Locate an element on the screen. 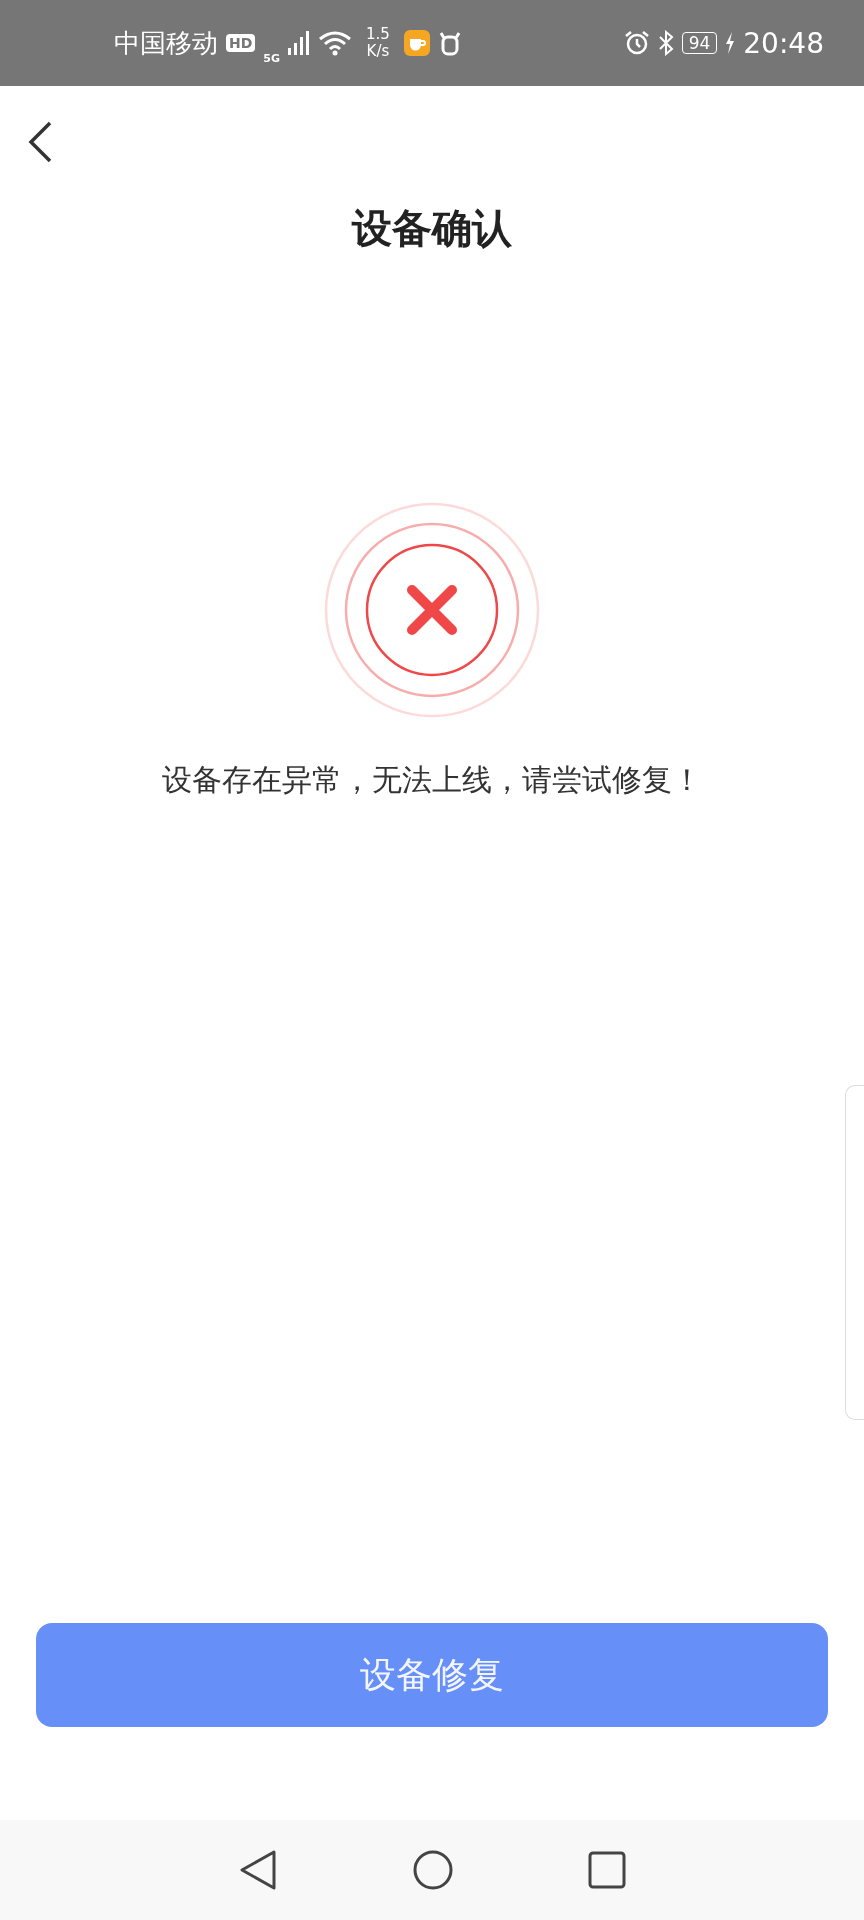 This screenshot has width=864, height=1920. hd-badge: HD is located at coordinates (241, 43).